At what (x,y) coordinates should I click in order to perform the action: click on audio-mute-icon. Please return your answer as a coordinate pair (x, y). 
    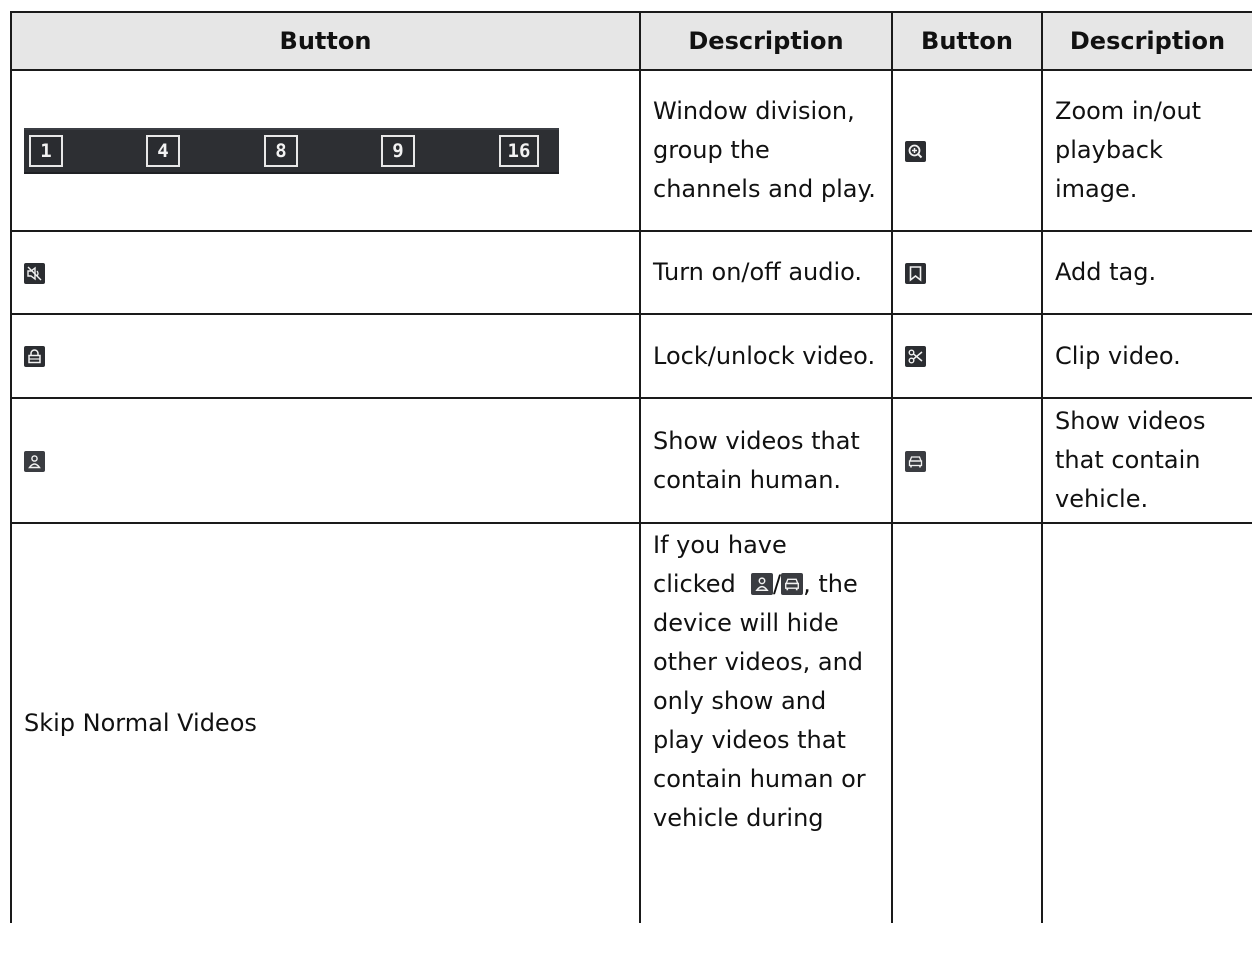
    Looking at the image, I should click on (34, 273).